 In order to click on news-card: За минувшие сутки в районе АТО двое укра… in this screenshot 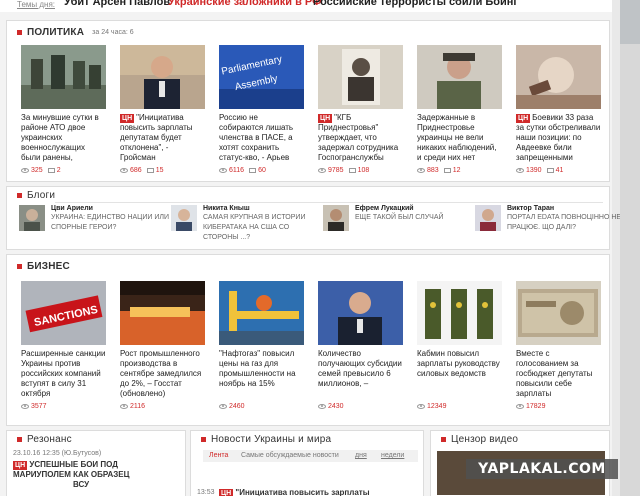, I will do `click(63, 109)`.